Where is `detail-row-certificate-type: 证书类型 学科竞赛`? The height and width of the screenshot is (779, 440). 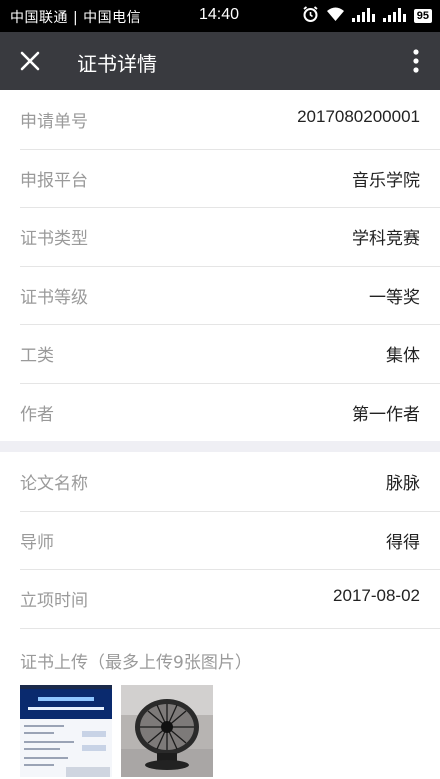
detail-row-certificate-type: 证书类型 学科竞赛 is located at coordinates (220, 236).